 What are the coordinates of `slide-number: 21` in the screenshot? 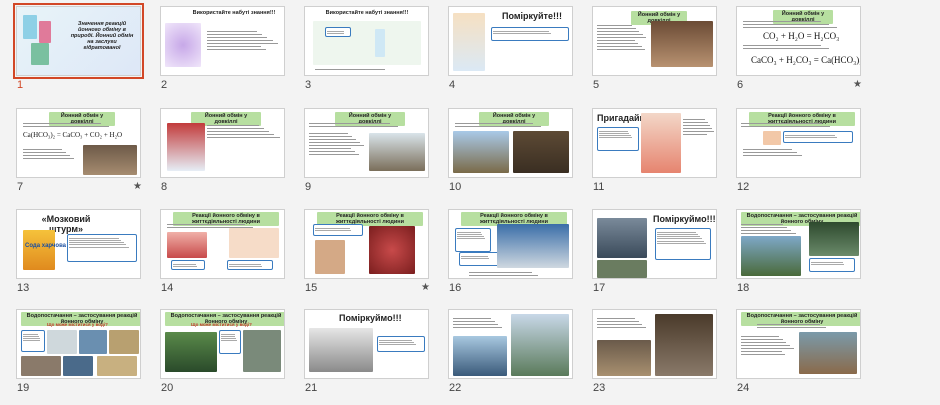 It's located at (311, 388).